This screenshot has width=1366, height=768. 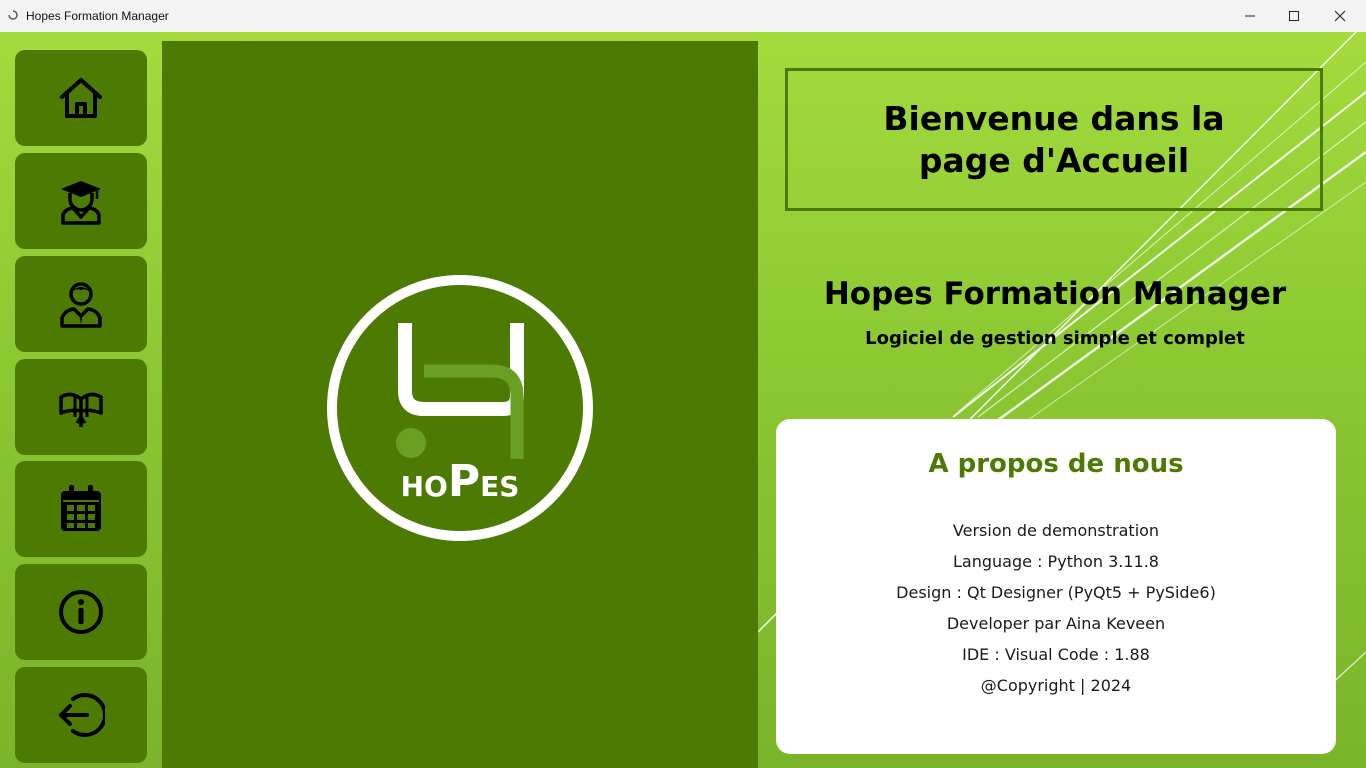 I want to click on sidebar-item-about, so click(x=81, y=612).